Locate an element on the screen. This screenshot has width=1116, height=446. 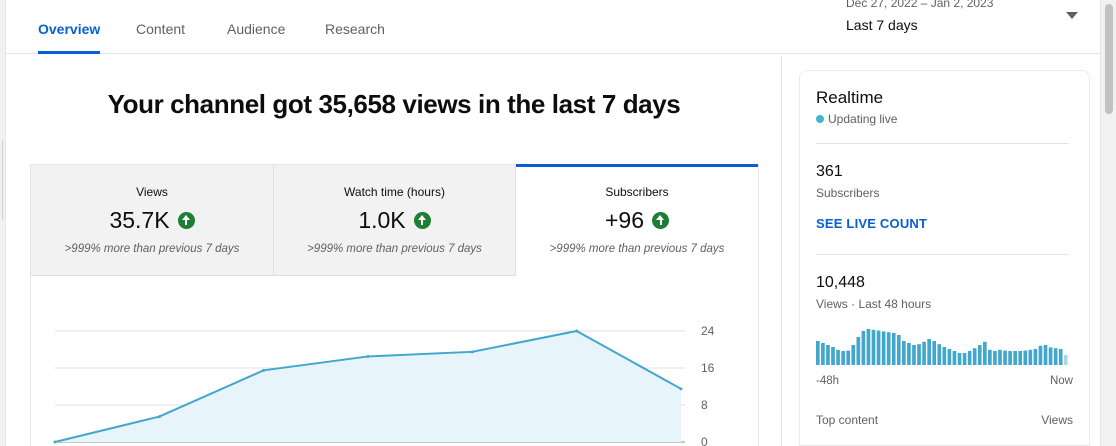
chart-y-tick-label: 16 is located at coordinates (708, 368).